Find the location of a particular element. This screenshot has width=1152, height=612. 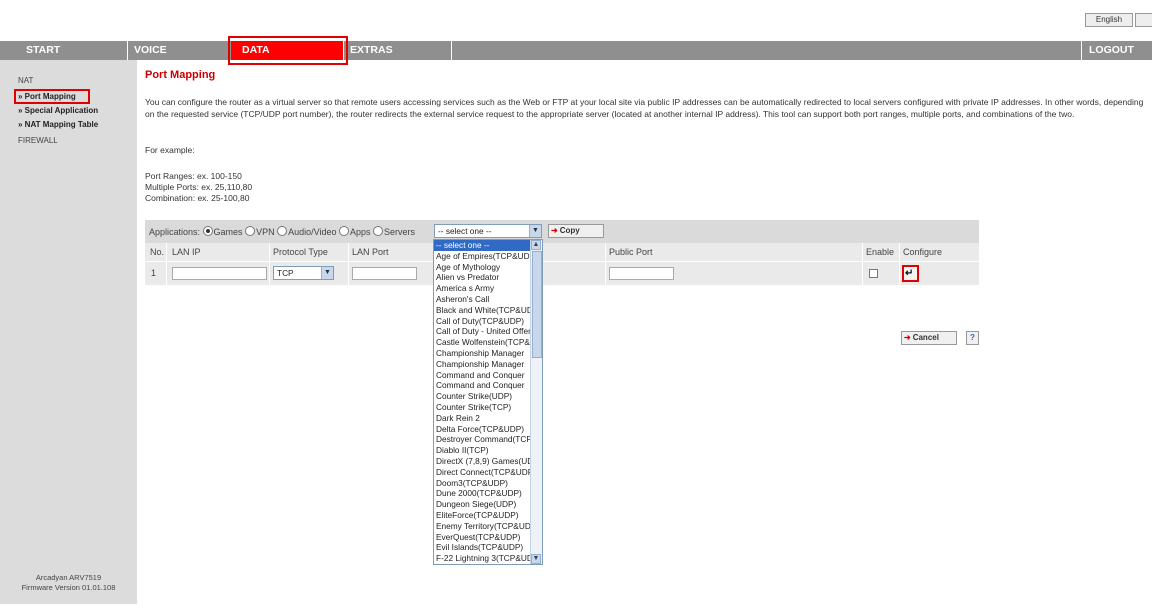

second-top-button is located at coordinates (1143, 20).